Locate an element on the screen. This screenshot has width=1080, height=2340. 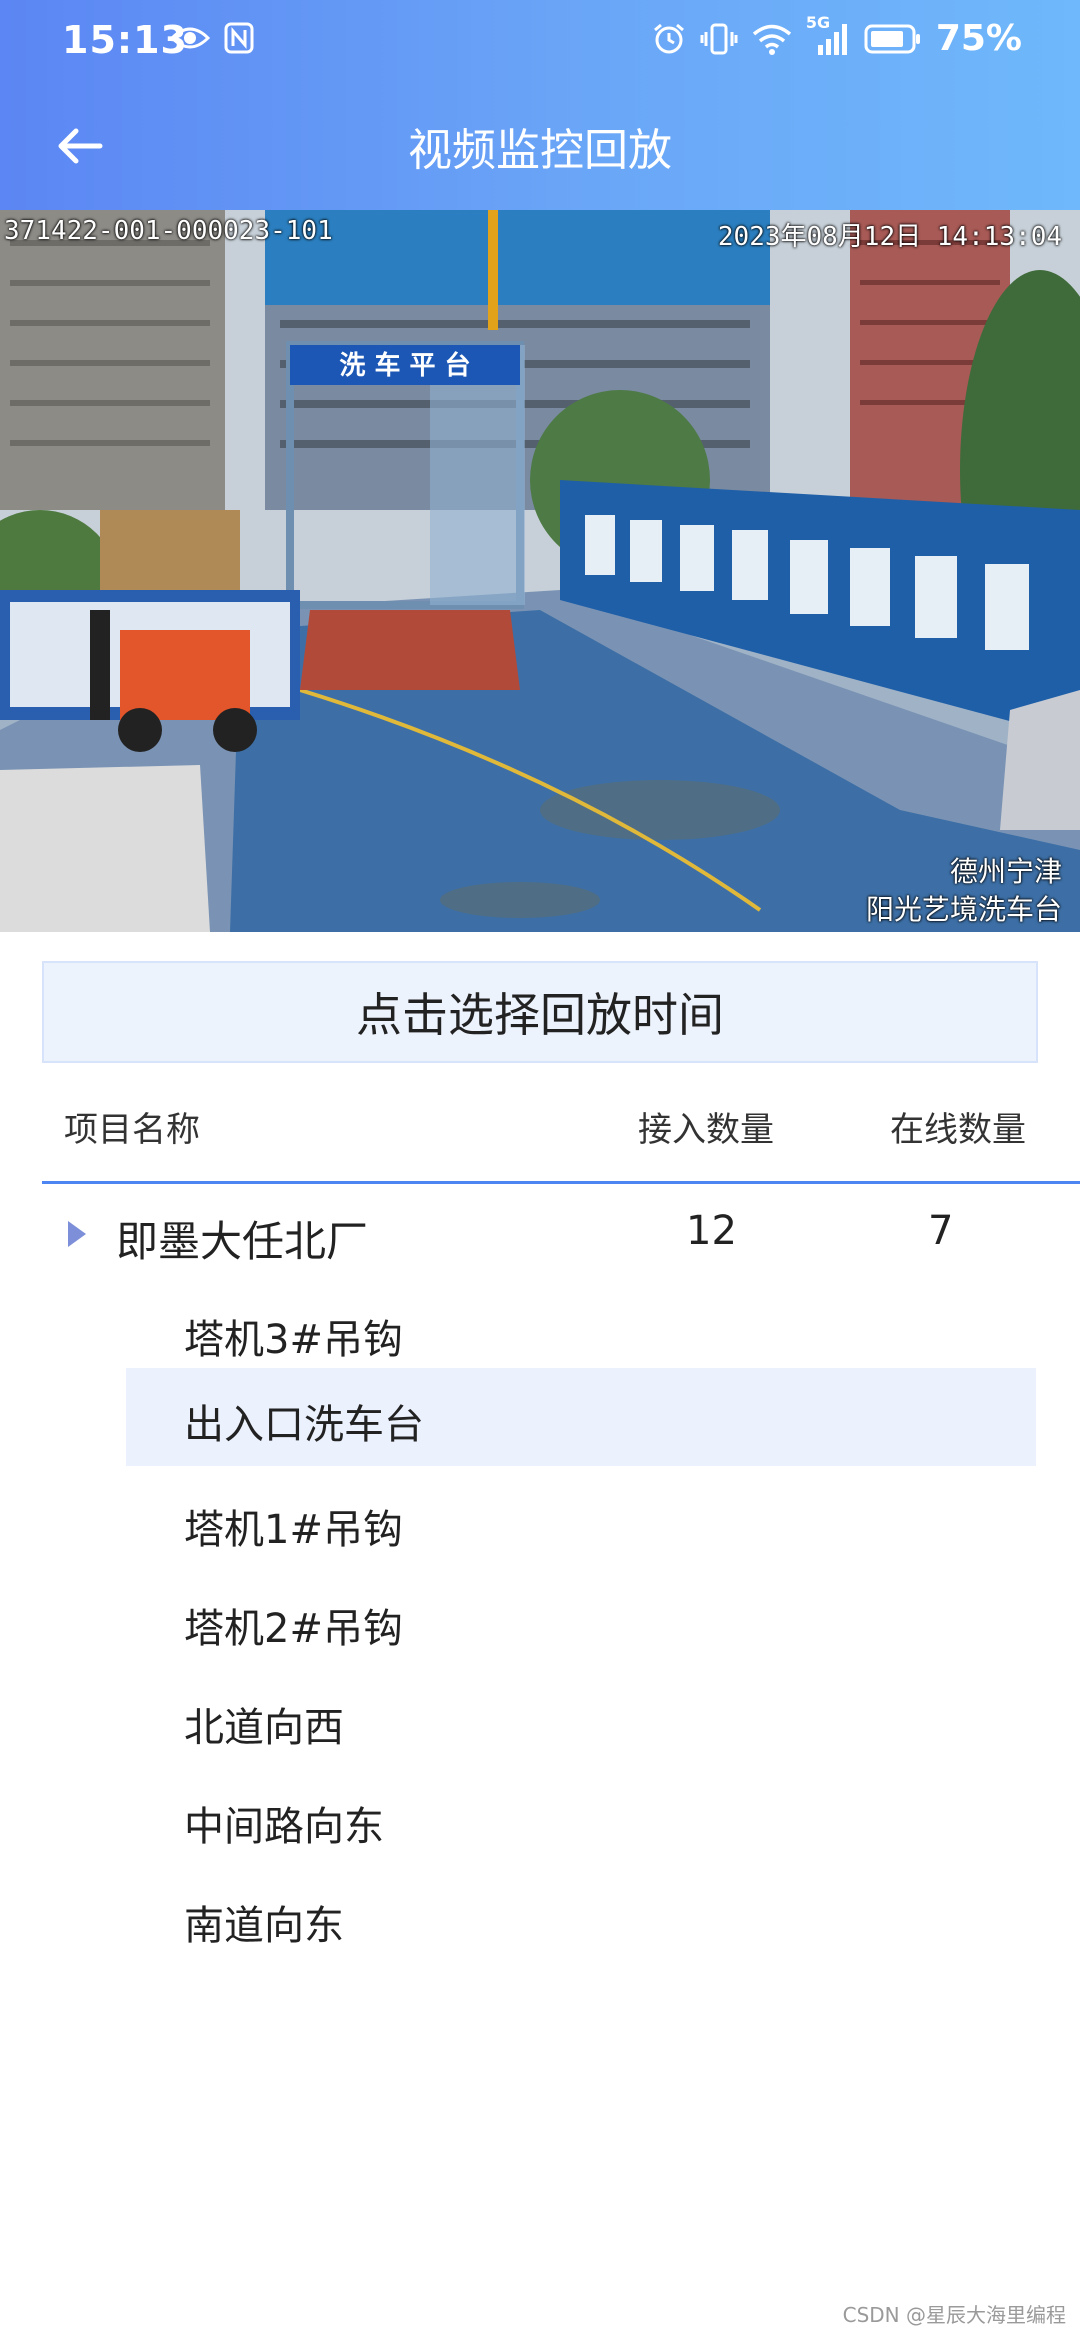
nav-bar: 视频监控回放 is located at coordinates (540, 155).